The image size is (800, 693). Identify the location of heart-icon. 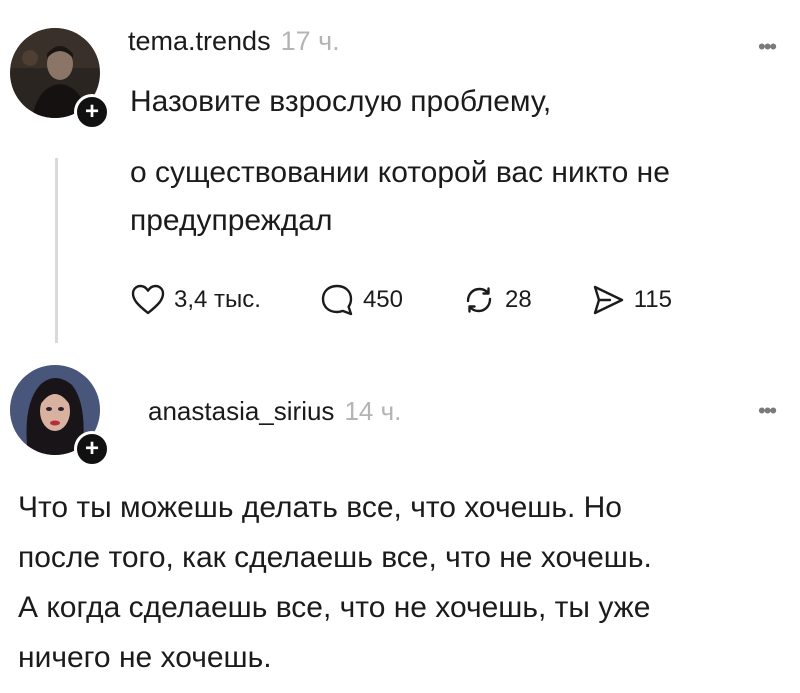
(148, 299).